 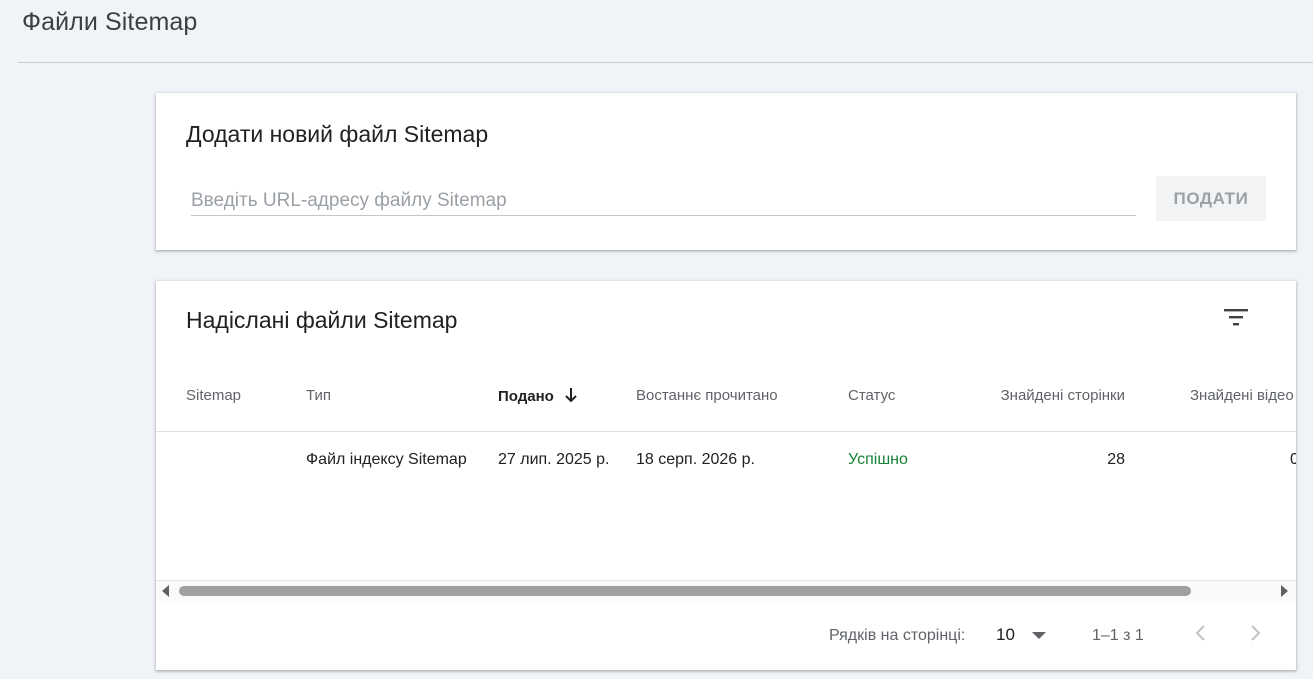 I want to click on column-header-last-read: Востаннє прочитано, so click(x=707, y=395).